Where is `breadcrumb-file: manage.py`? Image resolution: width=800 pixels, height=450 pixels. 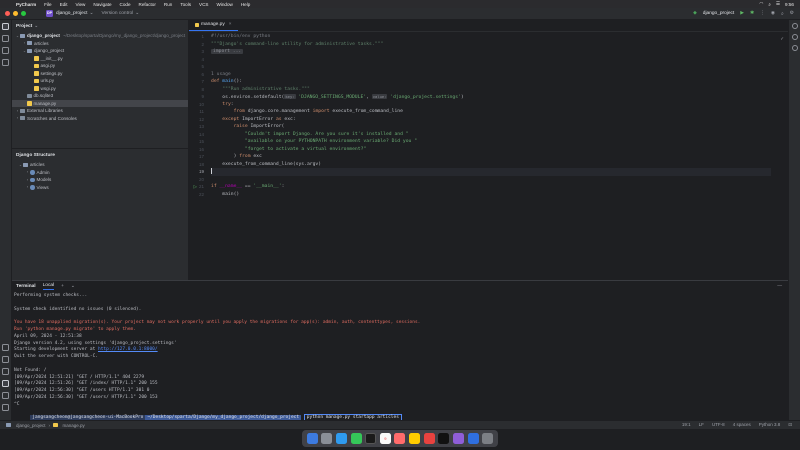
breadcrumb-file: manage.py is located at coordinates (74, 425).